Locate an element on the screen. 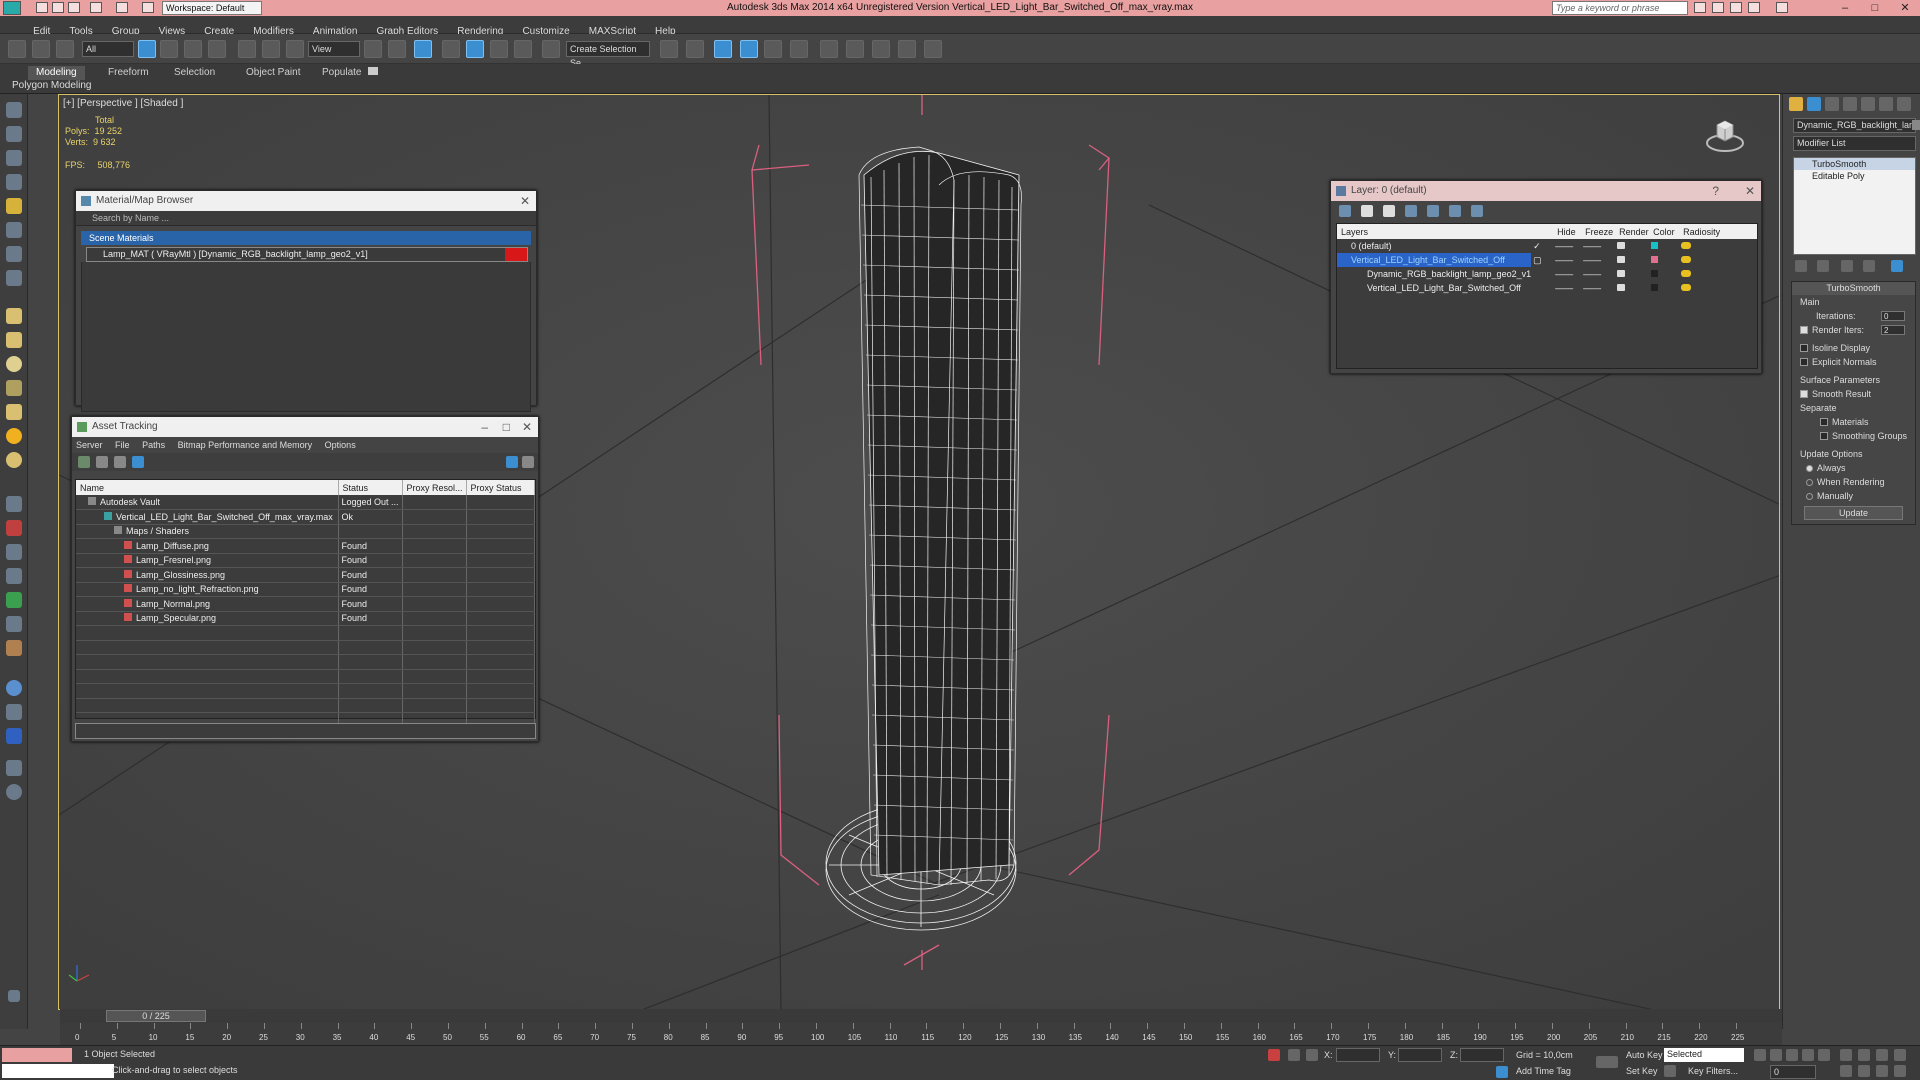 This screenshot has width=1920, height=1080. layer-hide-cell: —— is located at coordinates (1567, 274).